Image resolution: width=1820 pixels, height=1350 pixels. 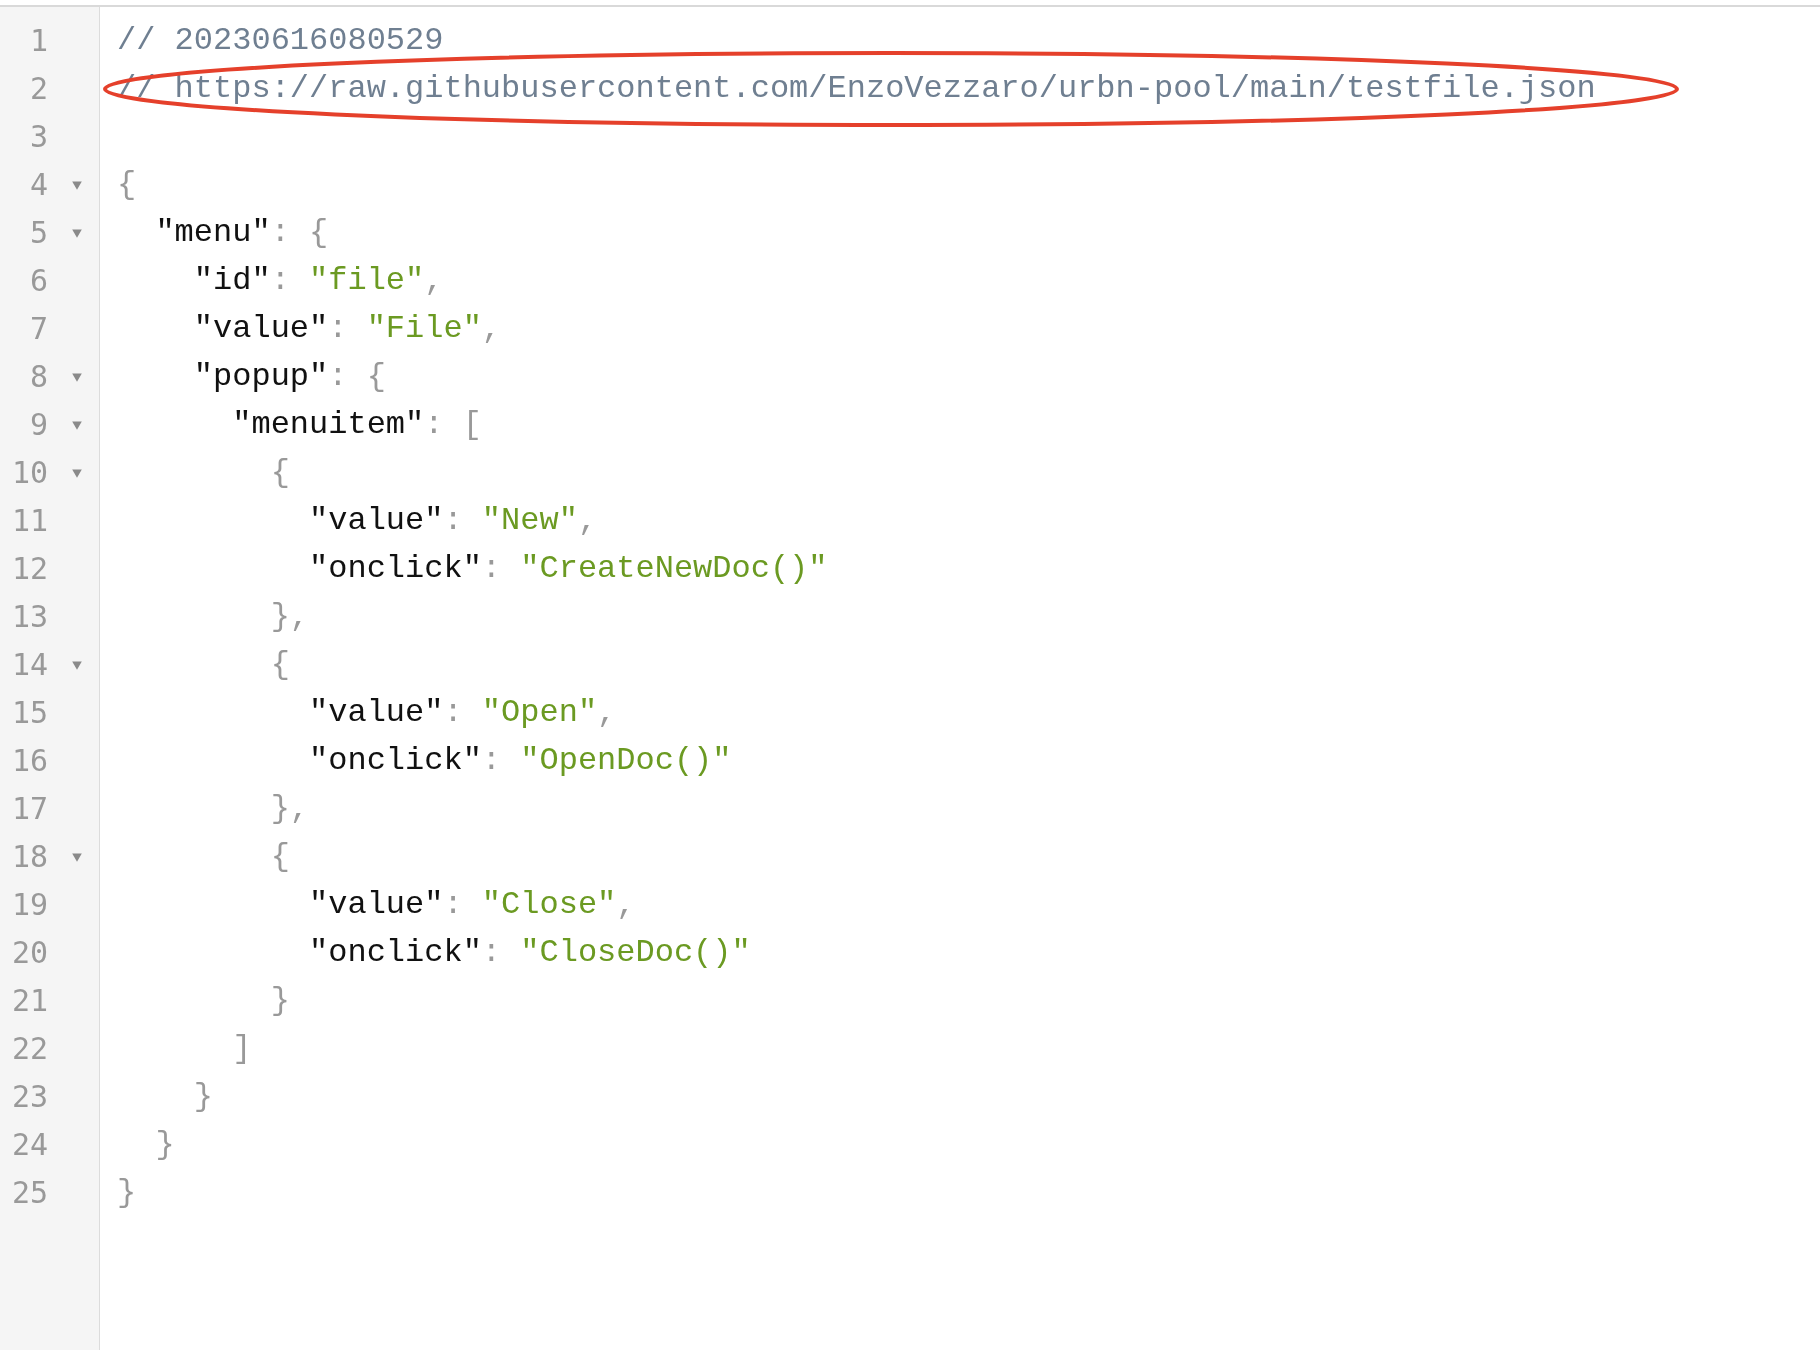 I want to click on line-number: 11, so click(x=29, y=521).